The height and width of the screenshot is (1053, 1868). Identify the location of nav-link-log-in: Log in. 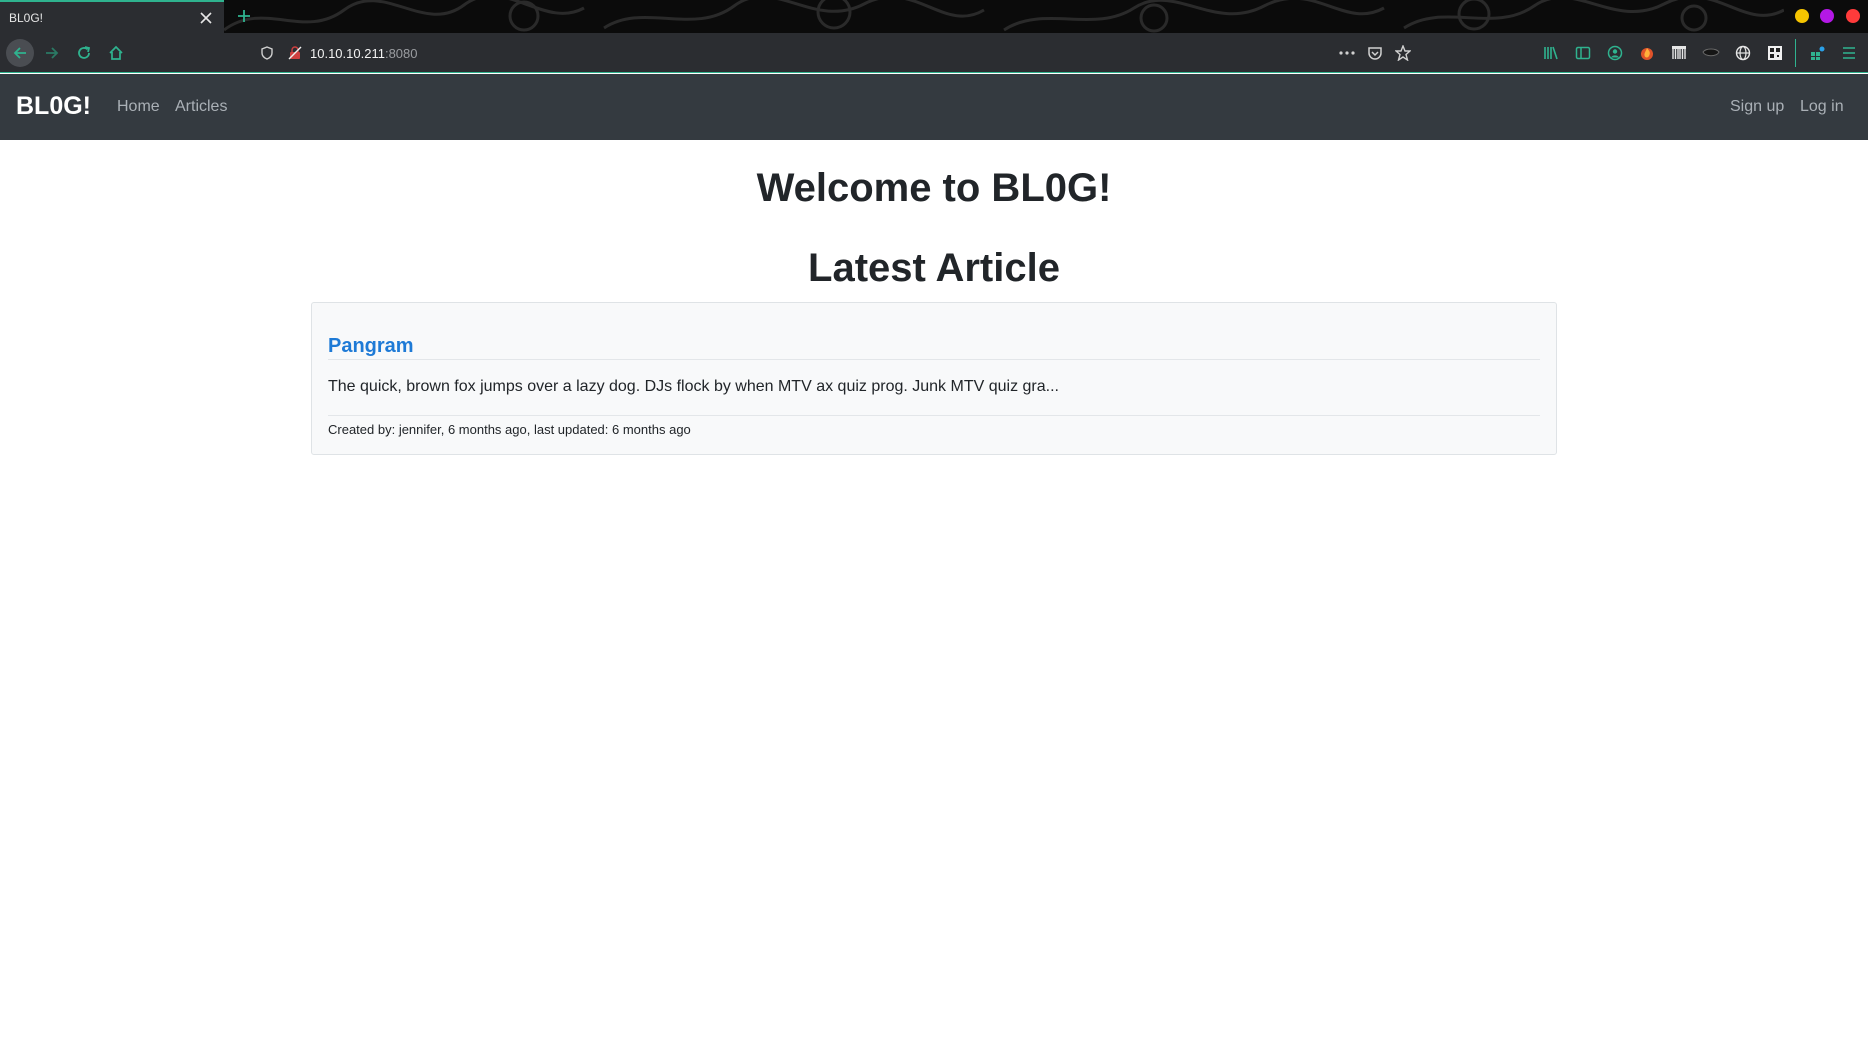
(1822, 107).